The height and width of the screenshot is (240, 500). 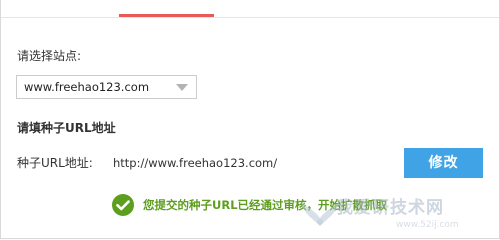 What do you see at coordinates (87, 87) in the screenshot?
I see `site-select-value: www.freehao123.com` at bounding box center [87, 87].